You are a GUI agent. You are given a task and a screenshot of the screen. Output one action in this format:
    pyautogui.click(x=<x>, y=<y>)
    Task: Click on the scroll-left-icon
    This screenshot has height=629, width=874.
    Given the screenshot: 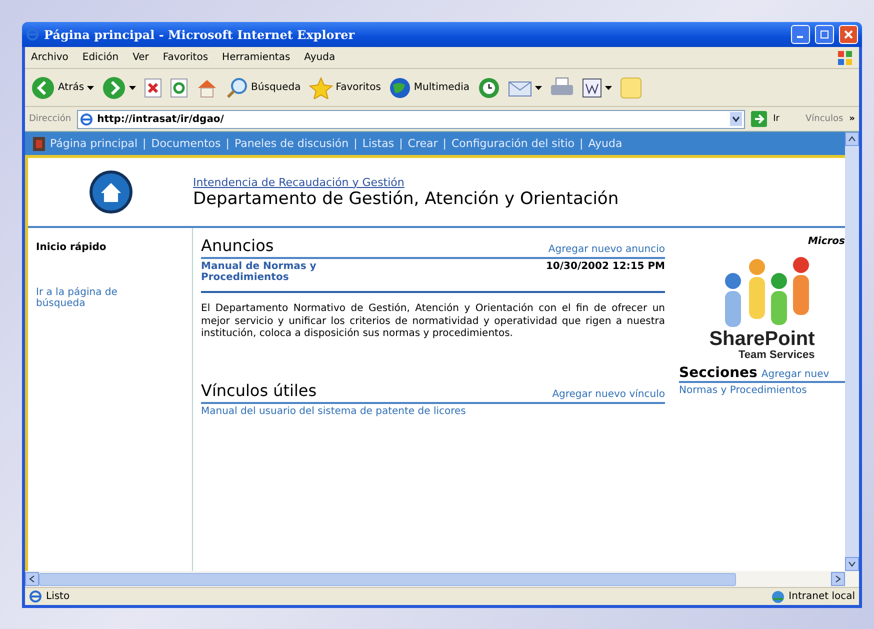 What is the action you would take?
    pyautogui.click(x=32, y=579)
    